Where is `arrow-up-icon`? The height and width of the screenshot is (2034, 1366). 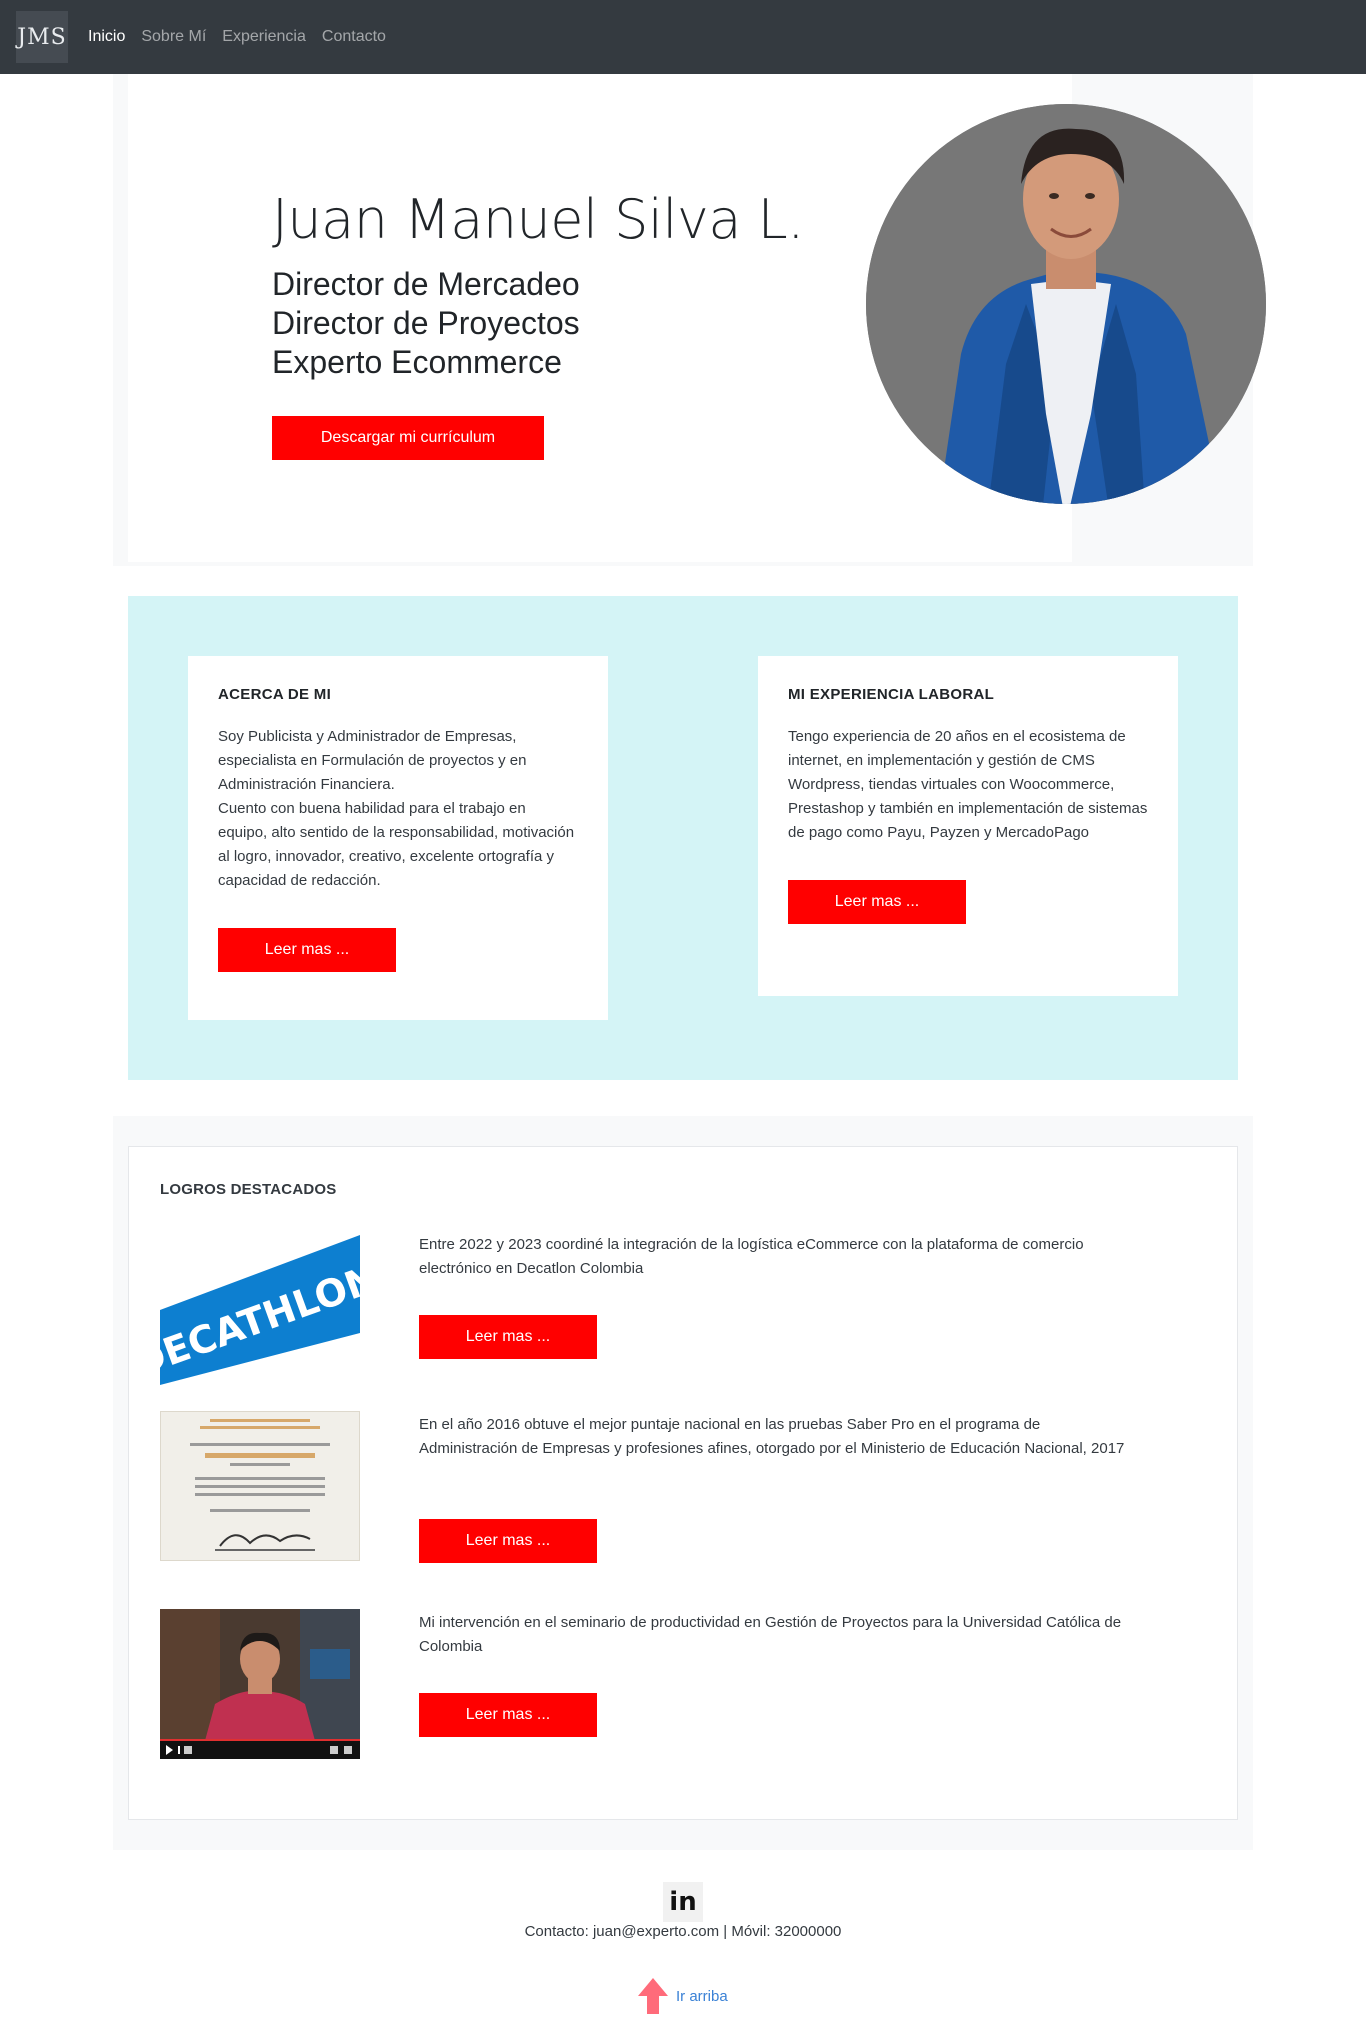 arrow-up-icon is located at coordinates (653, 1996).